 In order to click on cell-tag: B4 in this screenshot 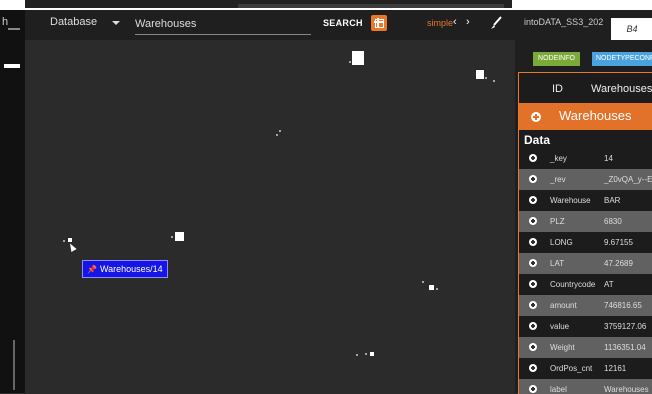, I will do `click(631, 29)`.